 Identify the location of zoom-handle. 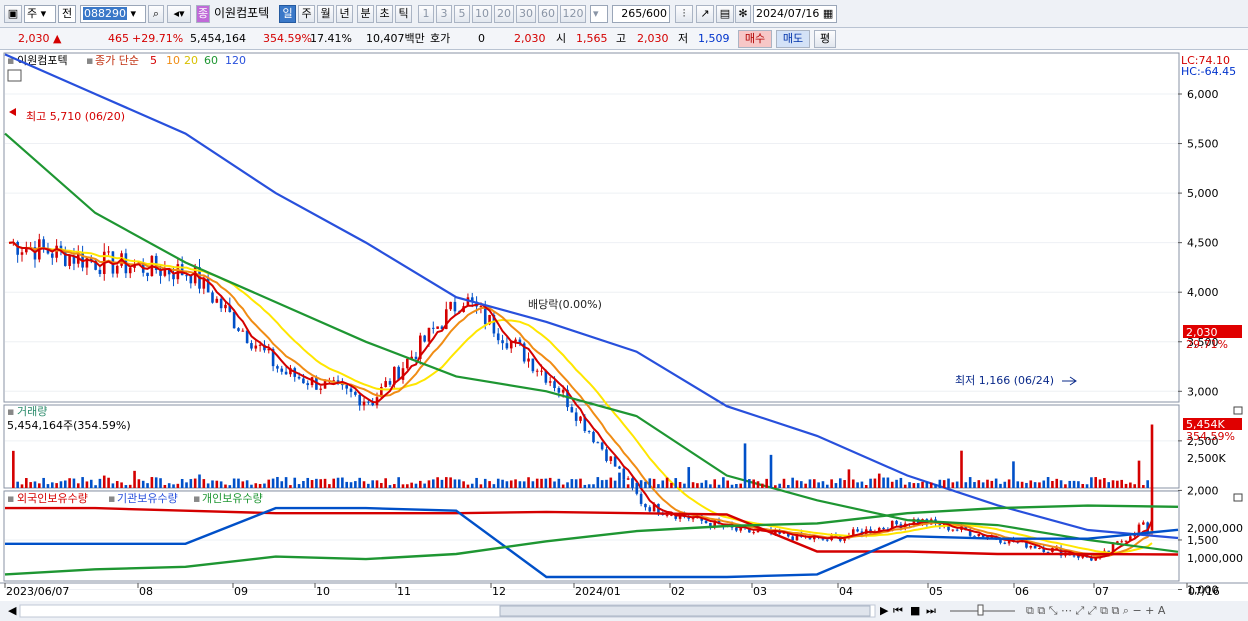
(980, 610).